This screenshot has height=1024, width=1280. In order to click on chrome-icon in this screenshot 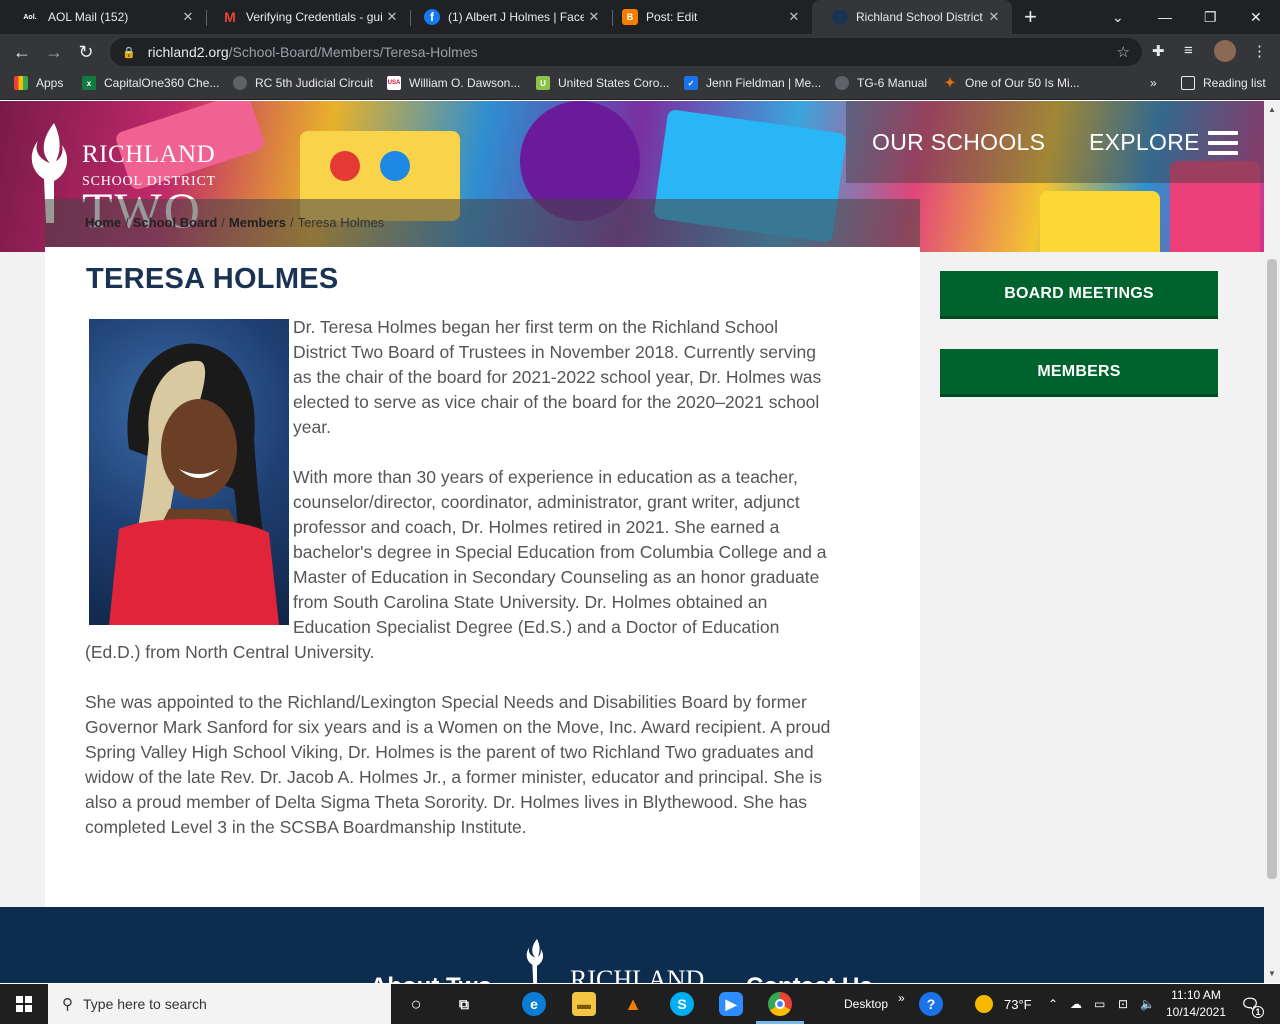, I will do `click(780, 1004)`.